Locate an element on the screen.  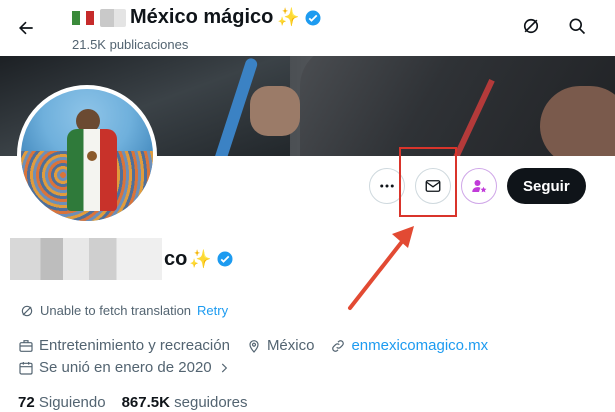
header-name: México mágico is located at coordinates (202, 17).